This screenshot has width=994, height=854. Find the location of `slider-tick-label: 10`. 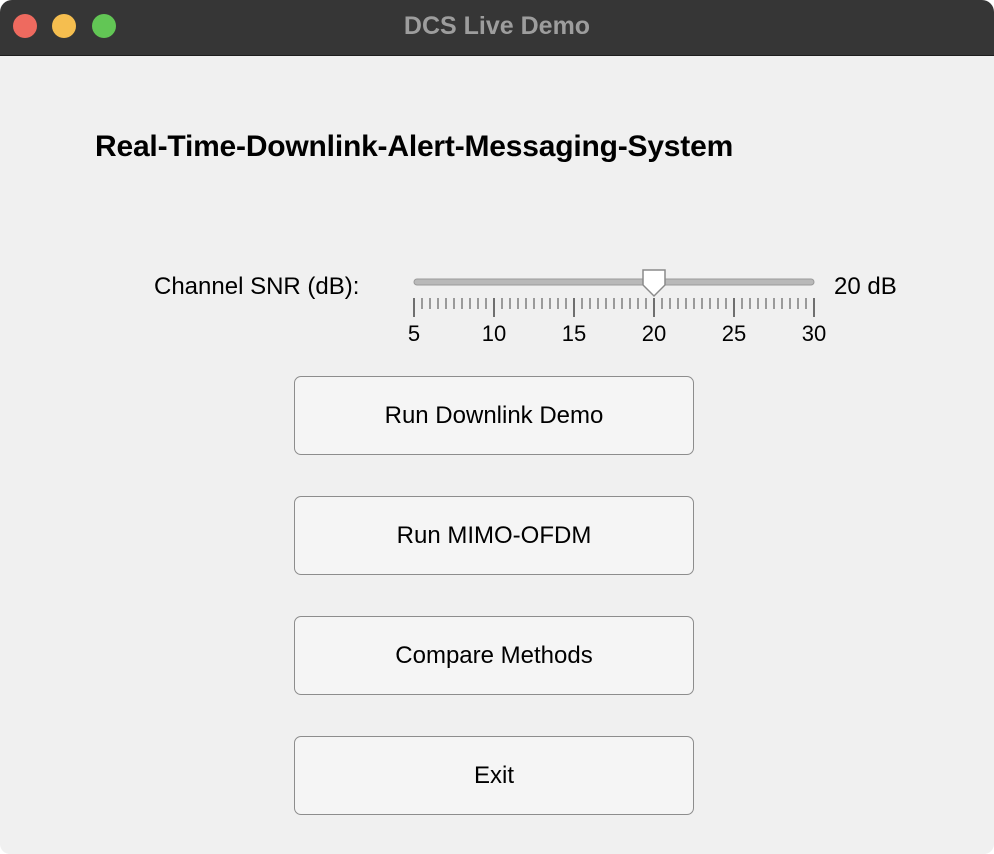

slider-tick-label: 10 is located at coordinates (494, 333).